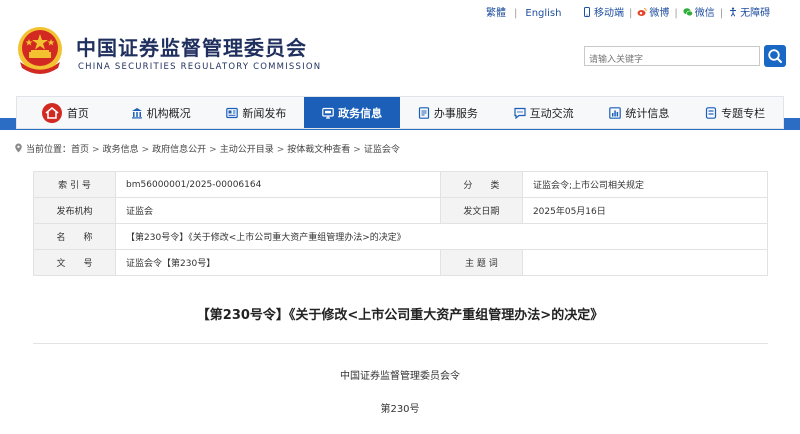 This screenshot has height=434, width=800. I want to click on gov-info-icon, so click(328, 113).